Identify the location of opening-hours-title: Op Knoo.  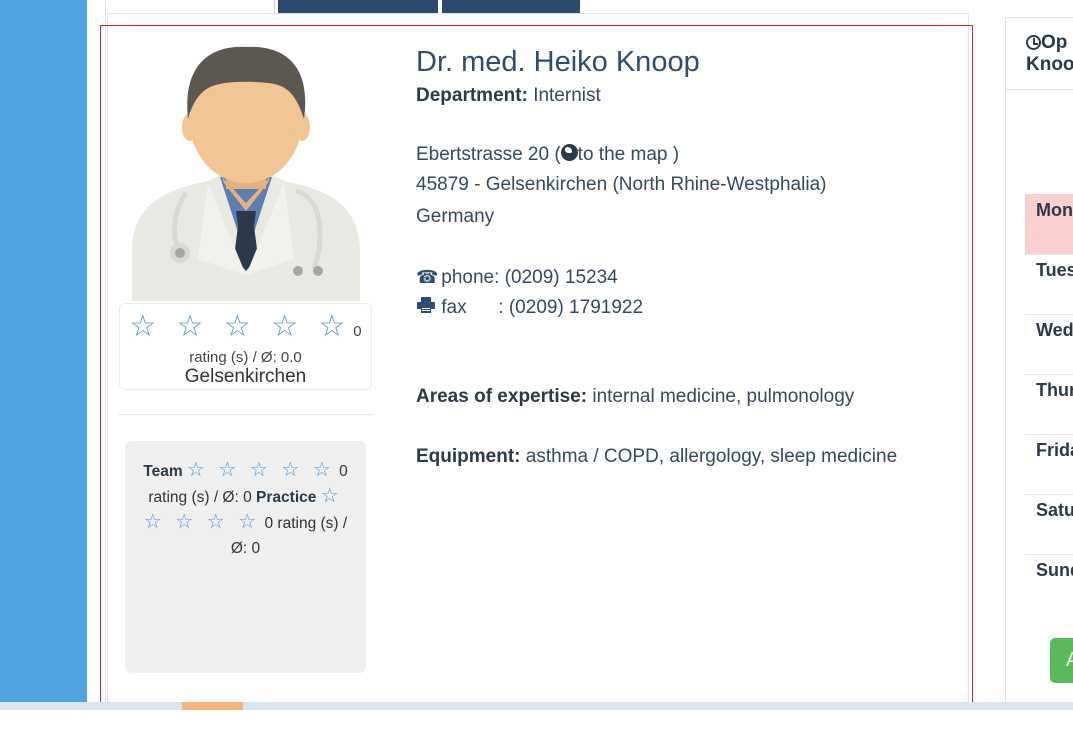
(1049, 54).